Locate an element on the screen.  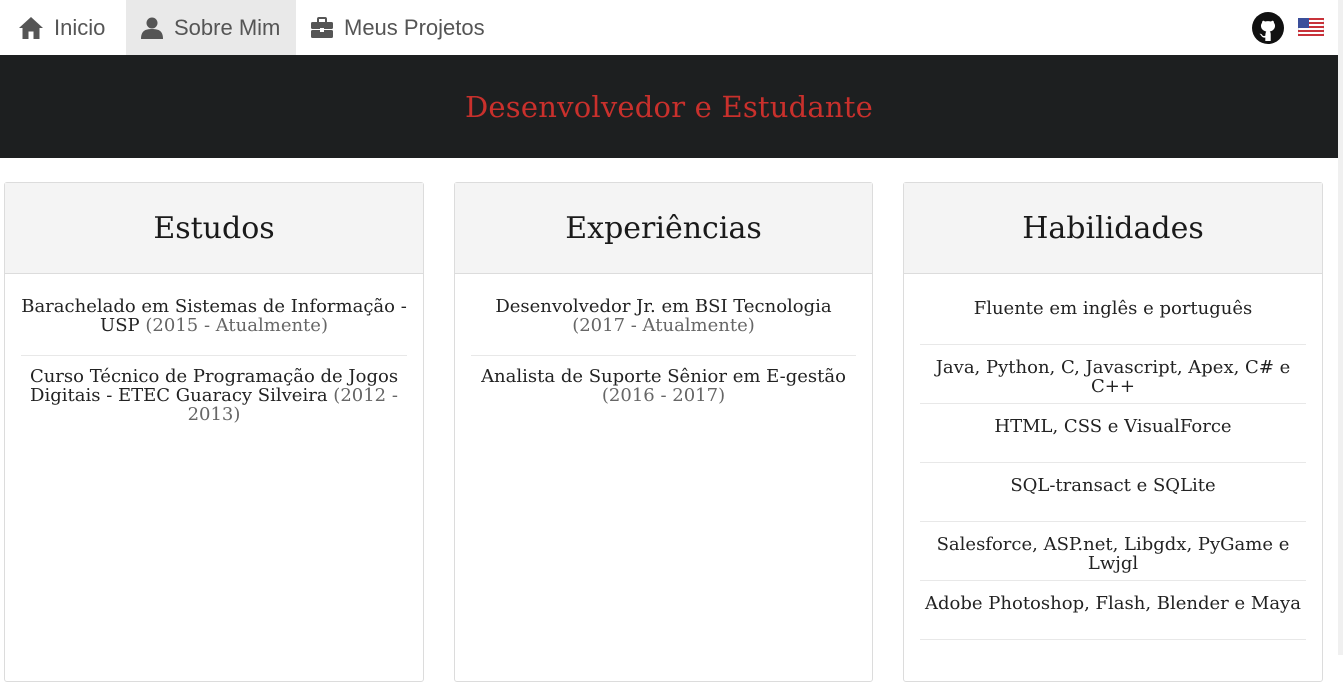
user-icon is located at coordinates (152, 28).